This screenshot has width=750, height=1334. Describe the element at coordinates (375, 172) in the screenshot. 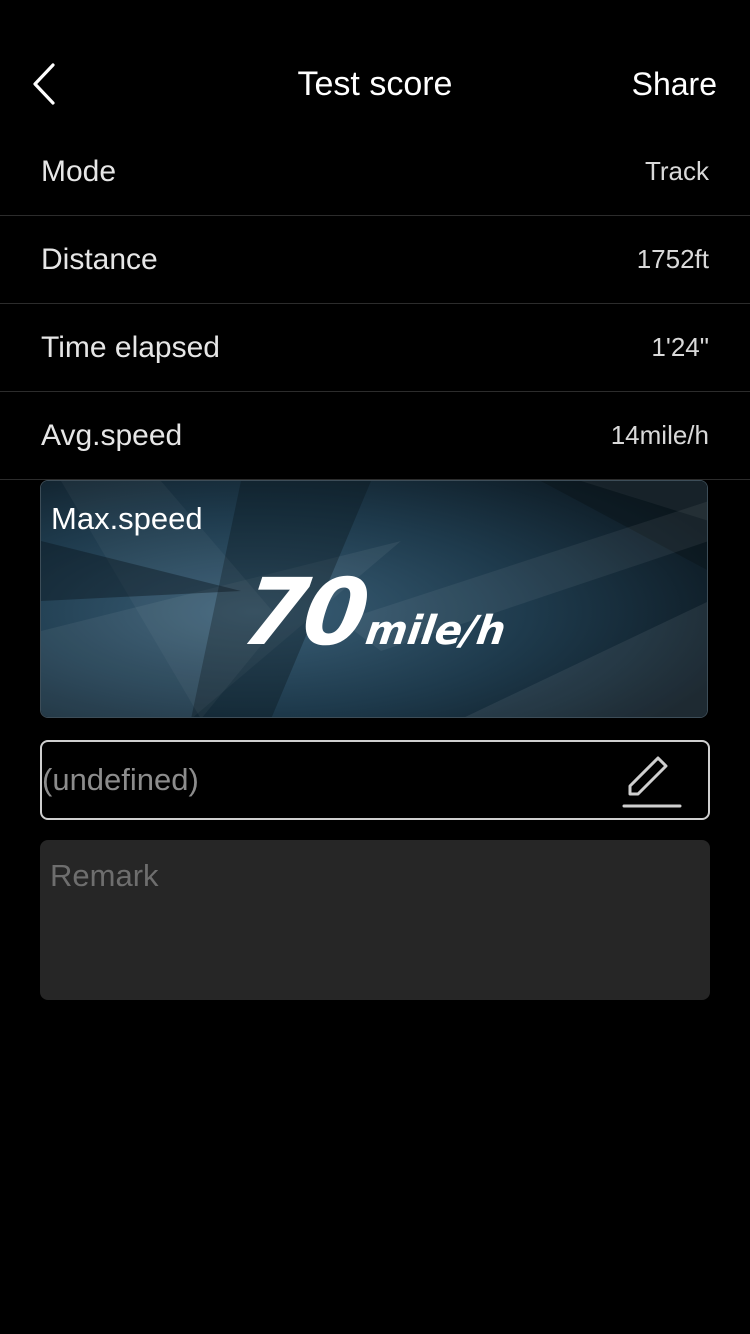

I see `stat-row-mode: Mode Track` at that location.